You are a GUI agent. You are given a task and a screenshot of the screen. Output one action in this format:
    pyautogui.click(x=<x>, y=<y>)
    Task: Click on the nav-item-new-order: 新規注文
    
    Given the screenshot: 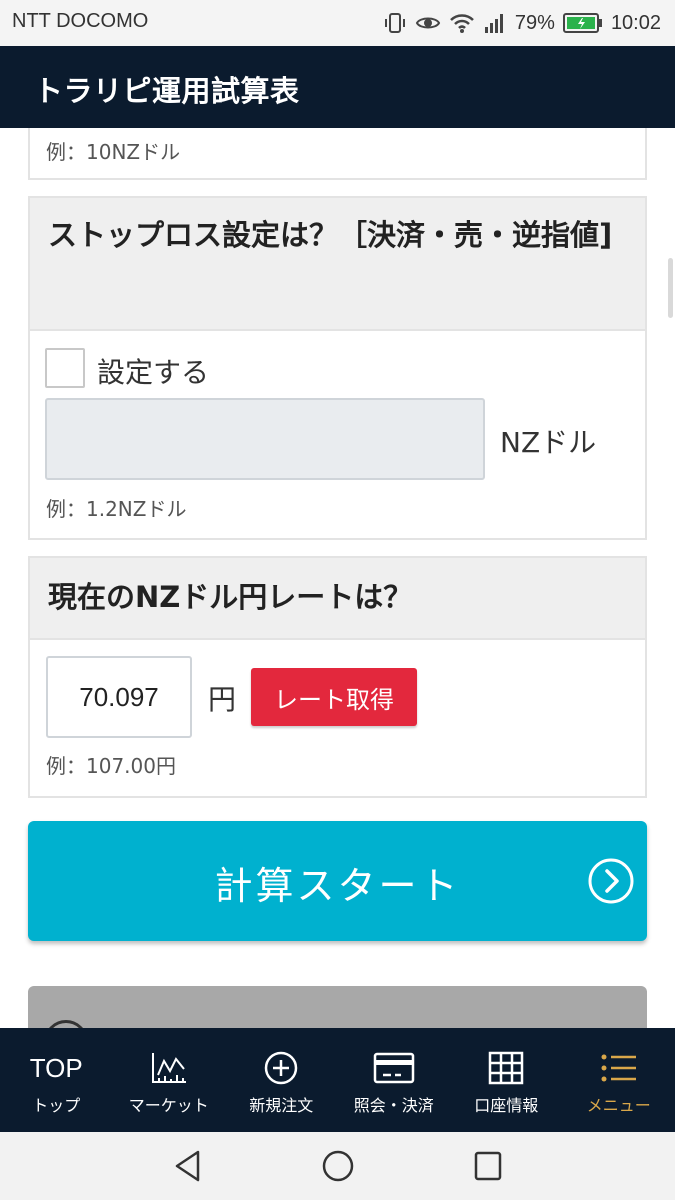 What is the action you would take?
    pyautogui.click(x=281, y=1080)
    